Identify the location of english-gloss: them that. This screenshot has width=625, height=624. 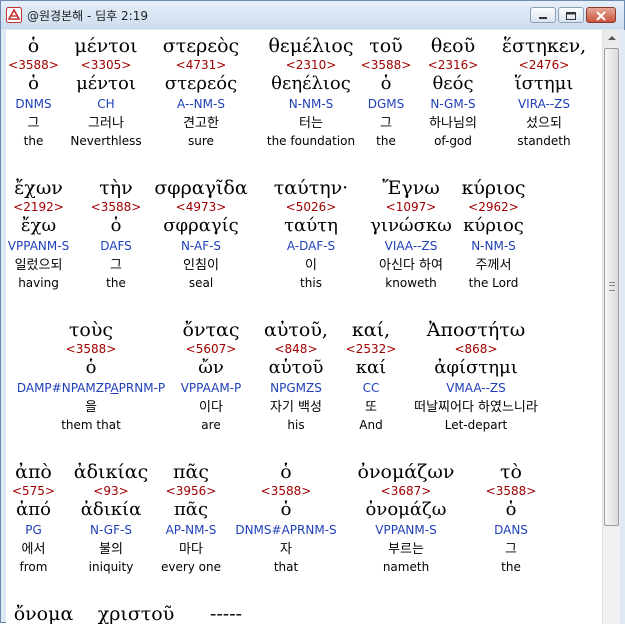
(91, 425).